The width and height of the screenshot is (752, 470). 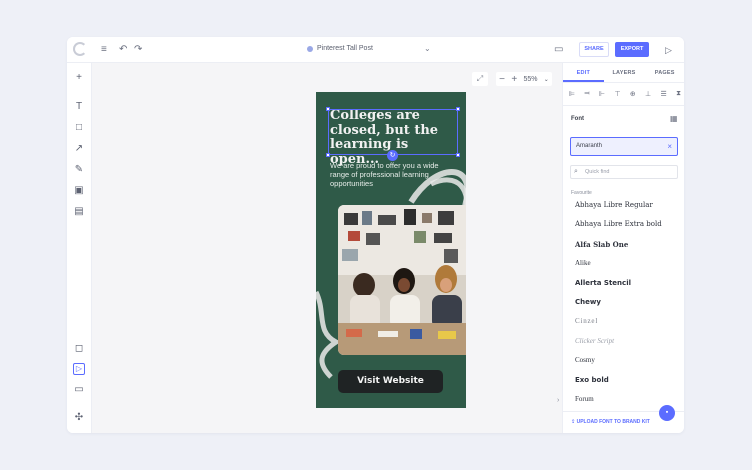 I want to click on keyboard-icon: ▭, so click(x=79, y=390).